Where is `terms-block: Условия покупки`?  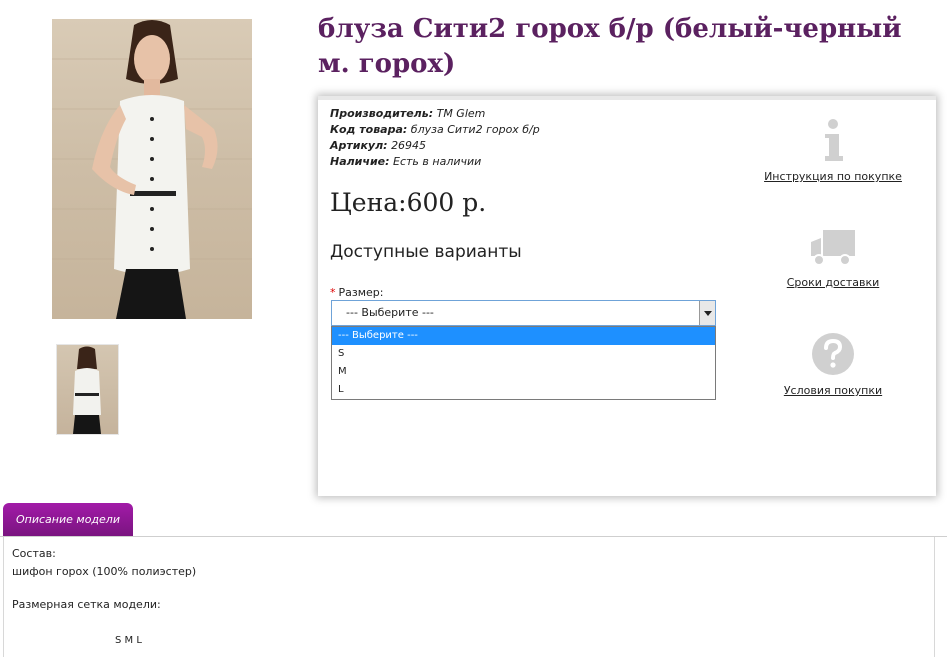 terms-block: Условия покупки is located at coordinates (833, 365).